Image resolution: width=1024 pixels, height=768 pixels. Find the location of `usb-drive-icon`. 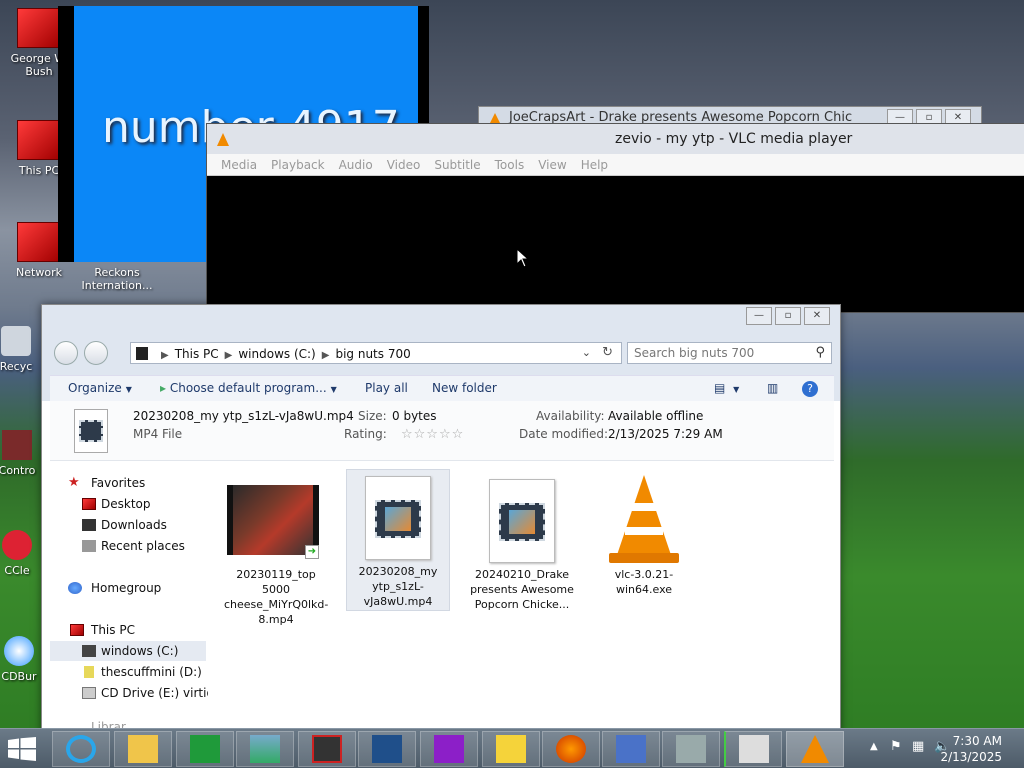

usb-drive-icon is located at coordinates (89, 672).